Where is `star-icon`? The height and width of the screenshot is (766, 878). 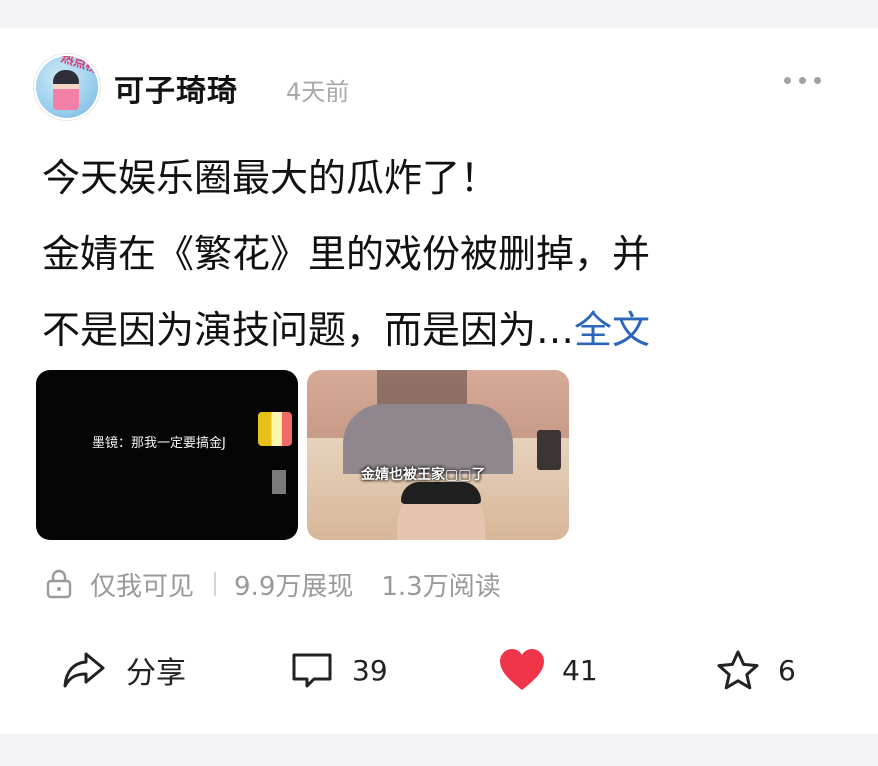
star-icon is located at coordinates (738, 670).